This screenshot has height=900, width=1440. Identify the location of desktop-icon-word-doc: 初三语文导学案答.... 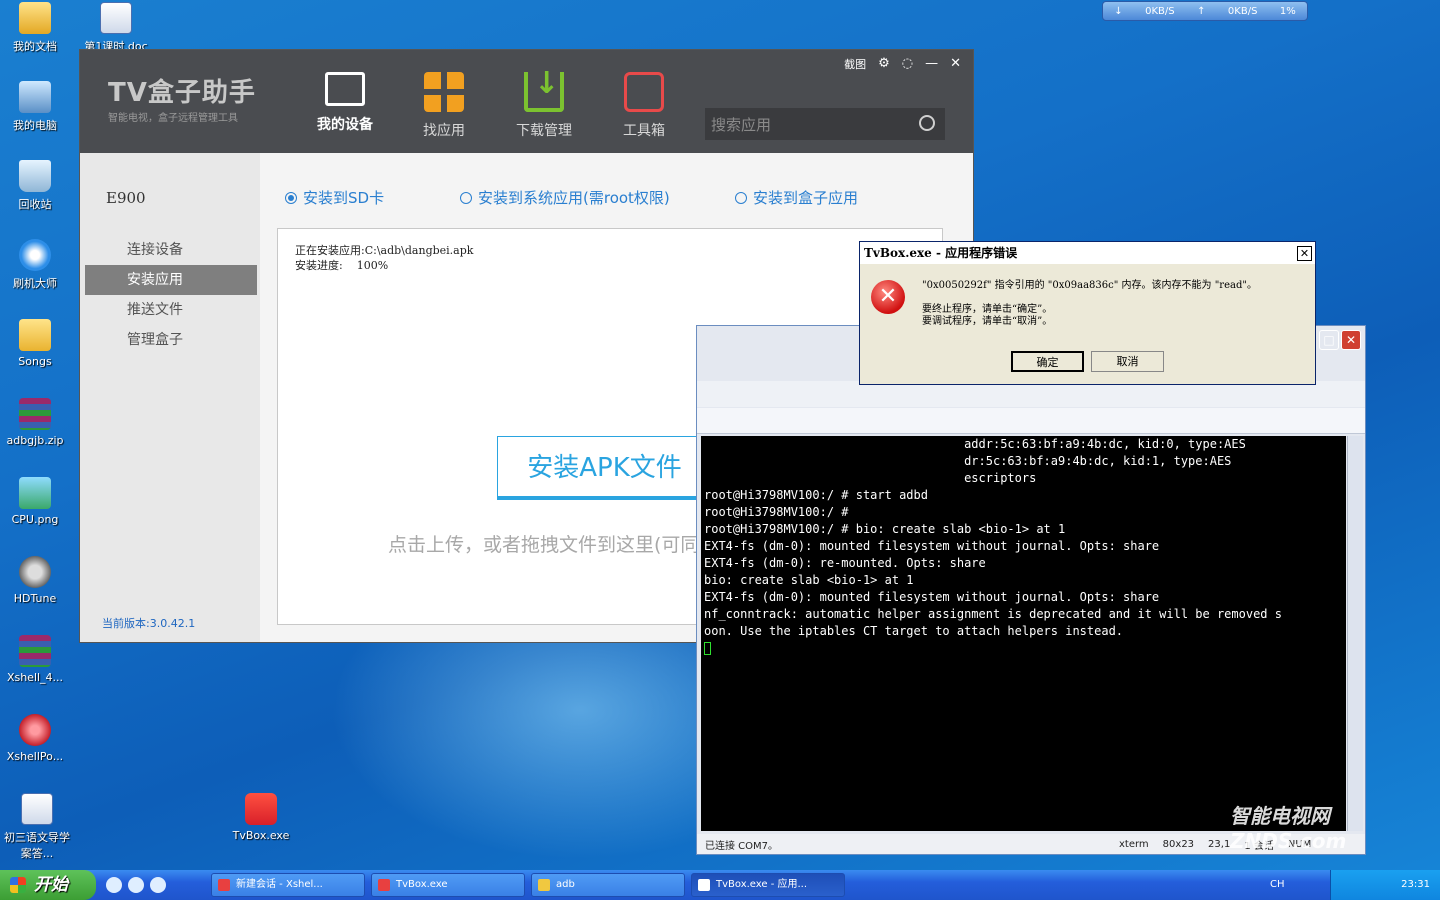
(37, 827).